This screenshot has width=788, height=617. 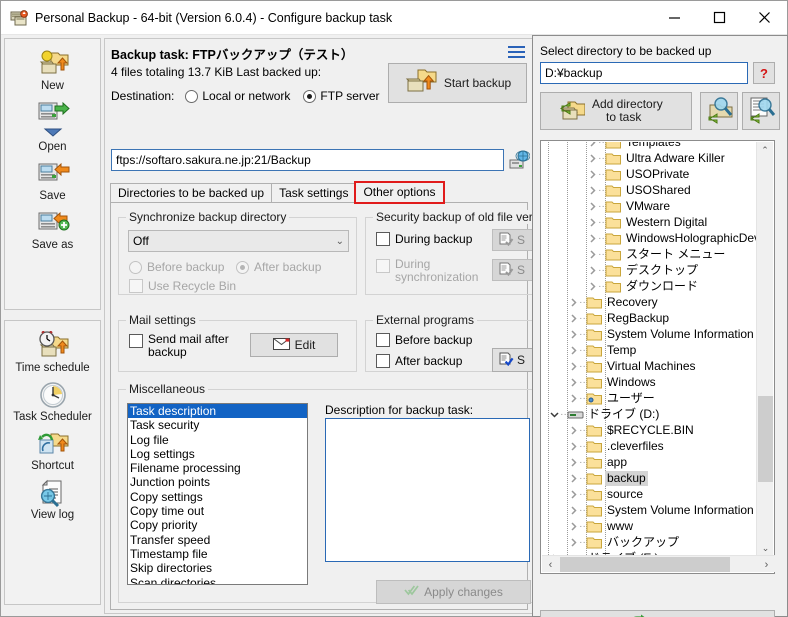 I want to click on checkbox-external-after-backup: After backup, so click(x=419, y=361).